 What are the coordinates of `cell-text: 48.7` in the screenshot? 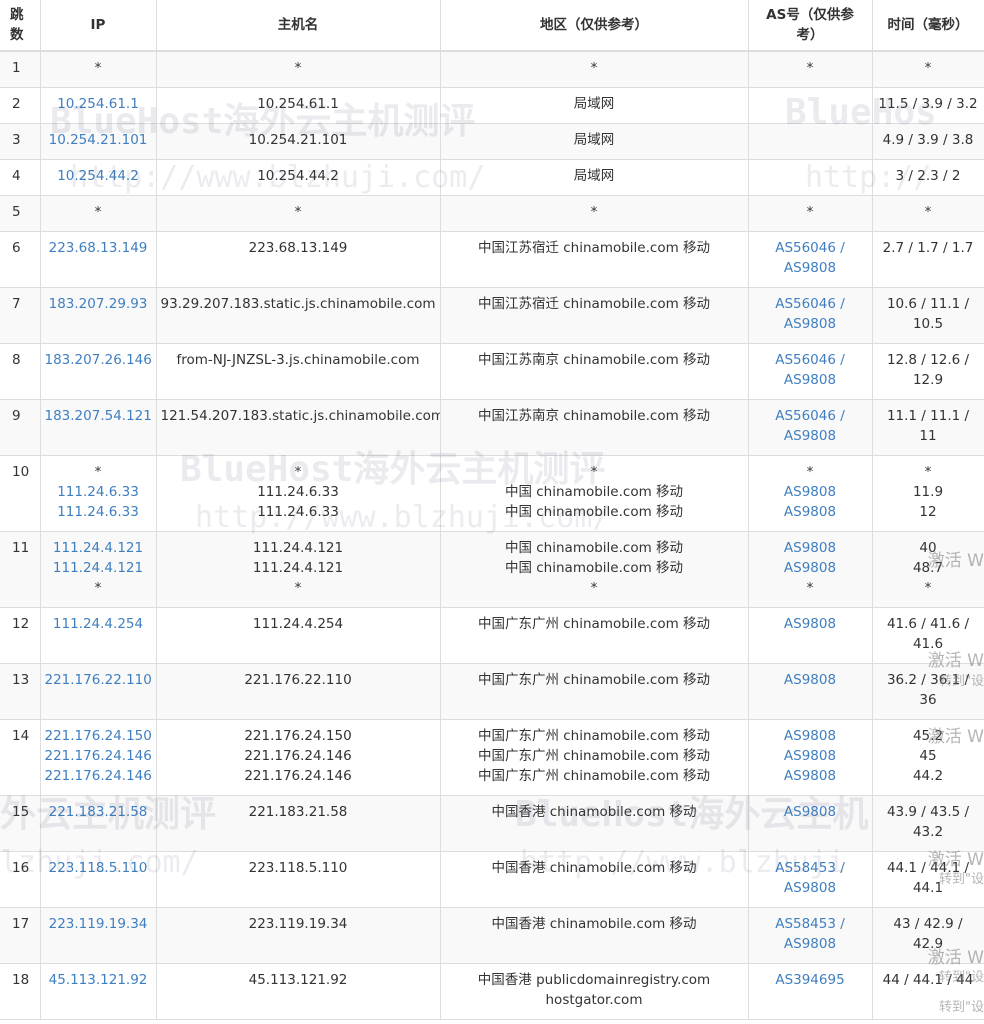 It's located at (928, 568).